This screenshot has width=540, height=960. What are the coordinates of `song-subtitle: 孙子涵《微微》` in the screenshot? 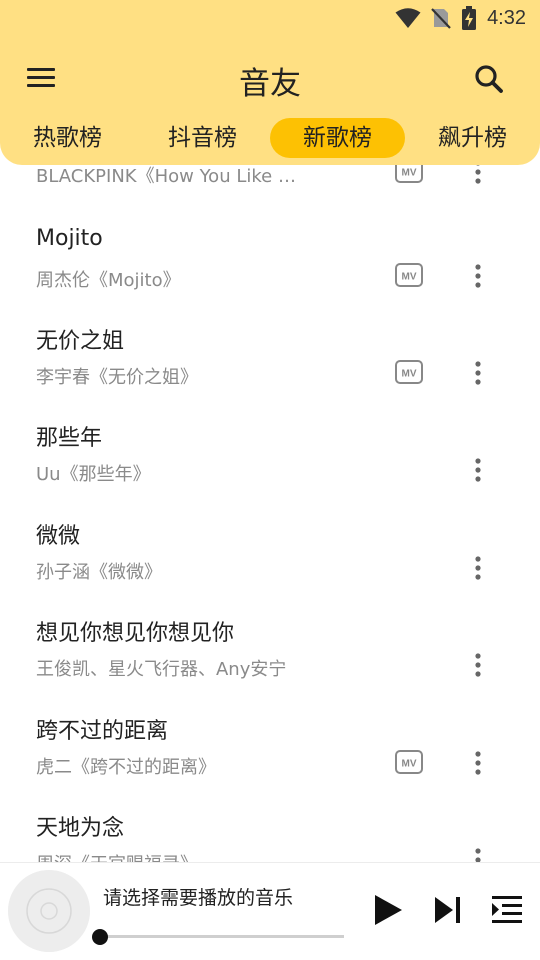 It's located at (99, 572).